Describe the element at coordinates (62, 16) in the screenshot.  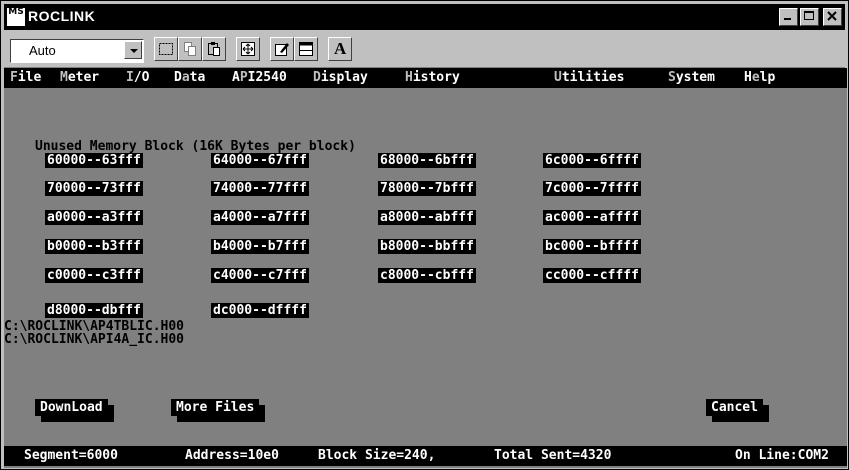
I see `window-title: ROCLINK` at that location.